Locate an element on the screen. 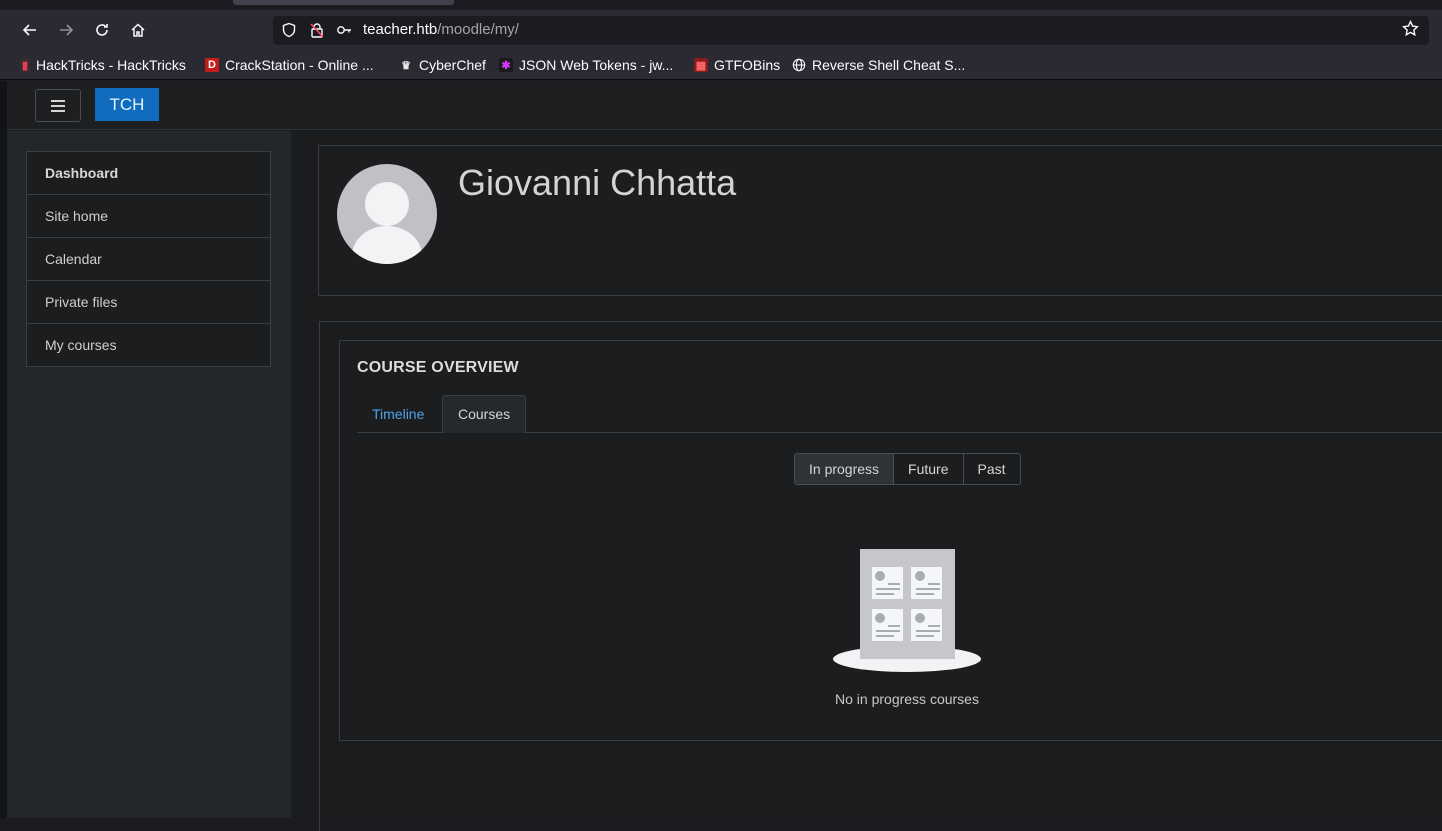 The image size is (1442, 831). empty-state-message: No in progress courses is located at coordinates (907, 699).